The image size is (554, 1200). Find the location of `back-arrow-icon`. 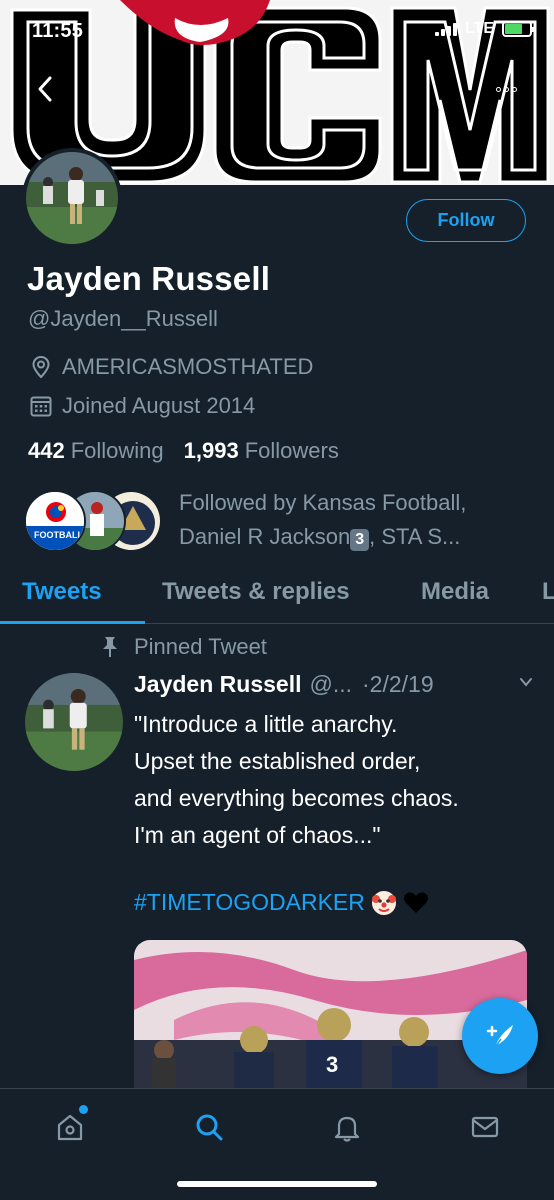

back-arrow-icon is located at coordinates (45, 89).